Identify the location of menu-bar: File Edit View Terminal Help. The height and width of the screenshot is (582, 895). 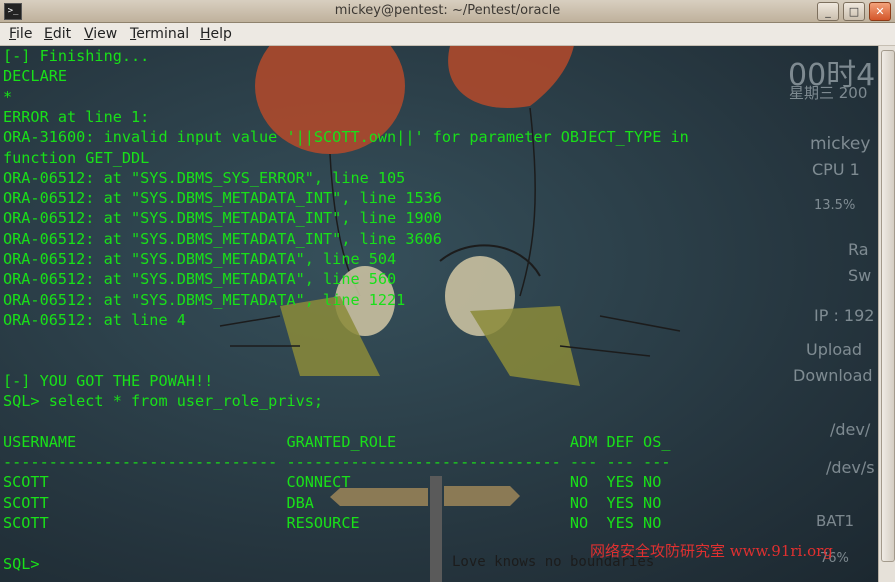
(447, 34).